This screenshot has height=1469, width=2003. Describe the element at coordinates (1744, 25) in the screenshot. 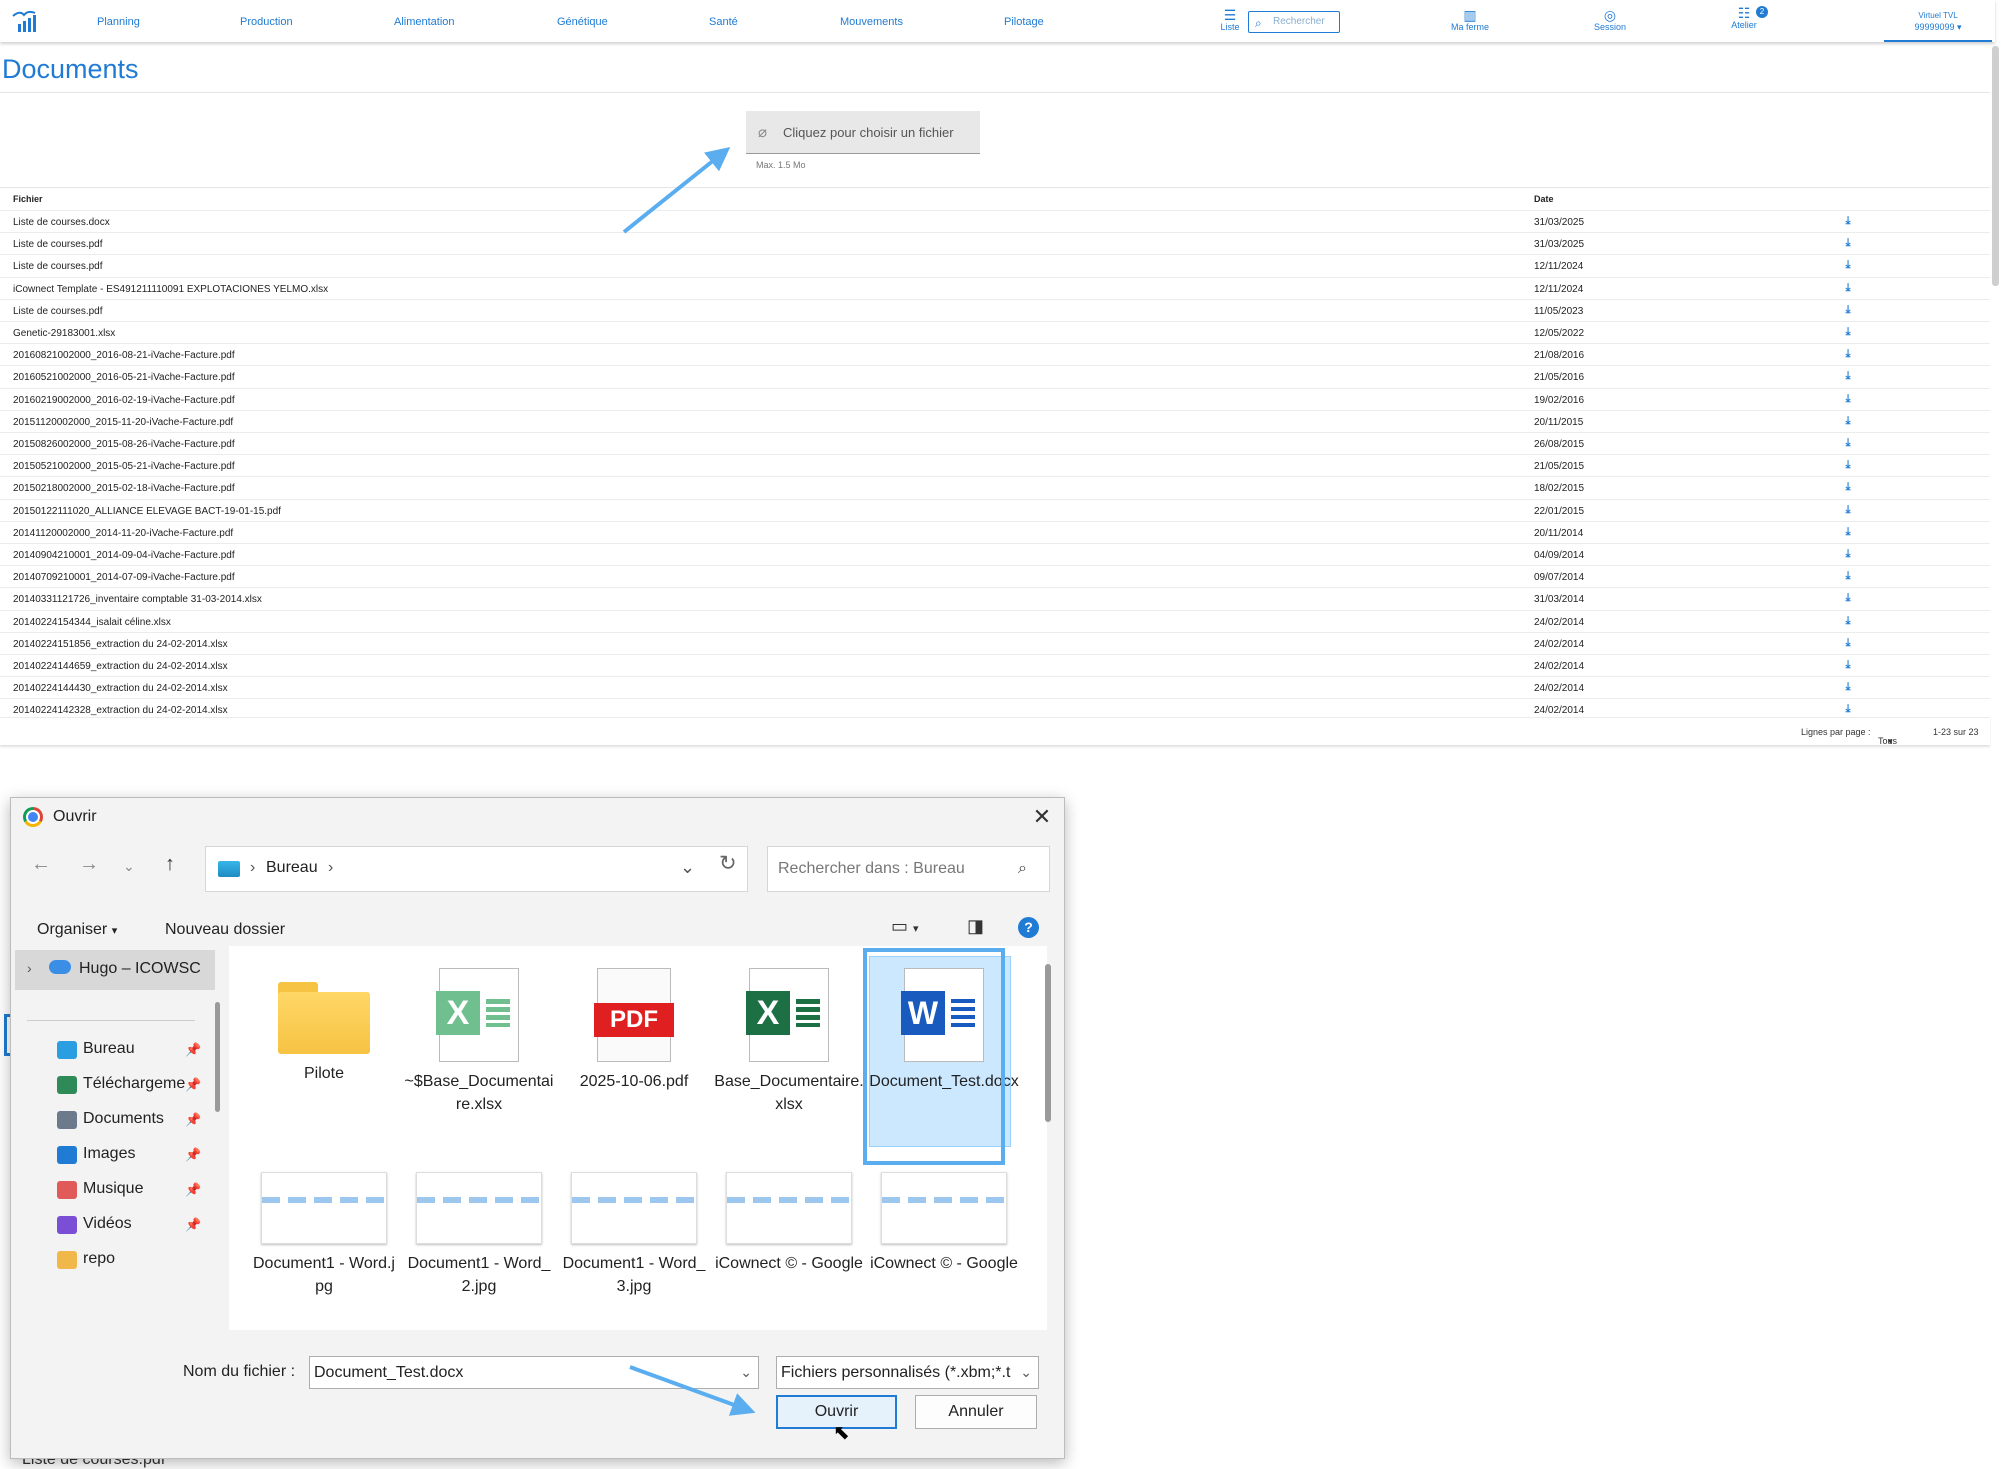

I see `atelier-label: Atelier` at that location.